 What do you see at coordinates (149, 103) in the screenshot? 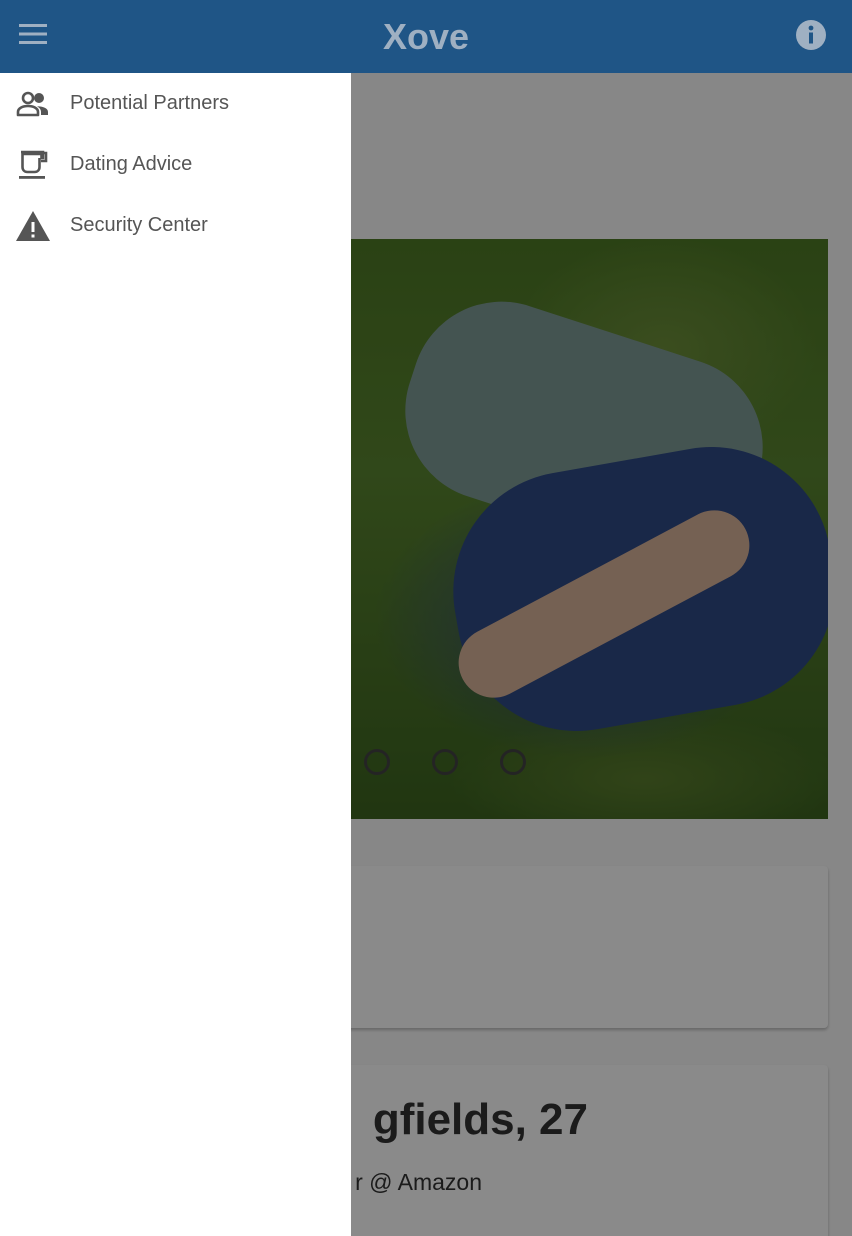
I see `drawer-item-label: Potential Partners` at bounding box center [149, 103].